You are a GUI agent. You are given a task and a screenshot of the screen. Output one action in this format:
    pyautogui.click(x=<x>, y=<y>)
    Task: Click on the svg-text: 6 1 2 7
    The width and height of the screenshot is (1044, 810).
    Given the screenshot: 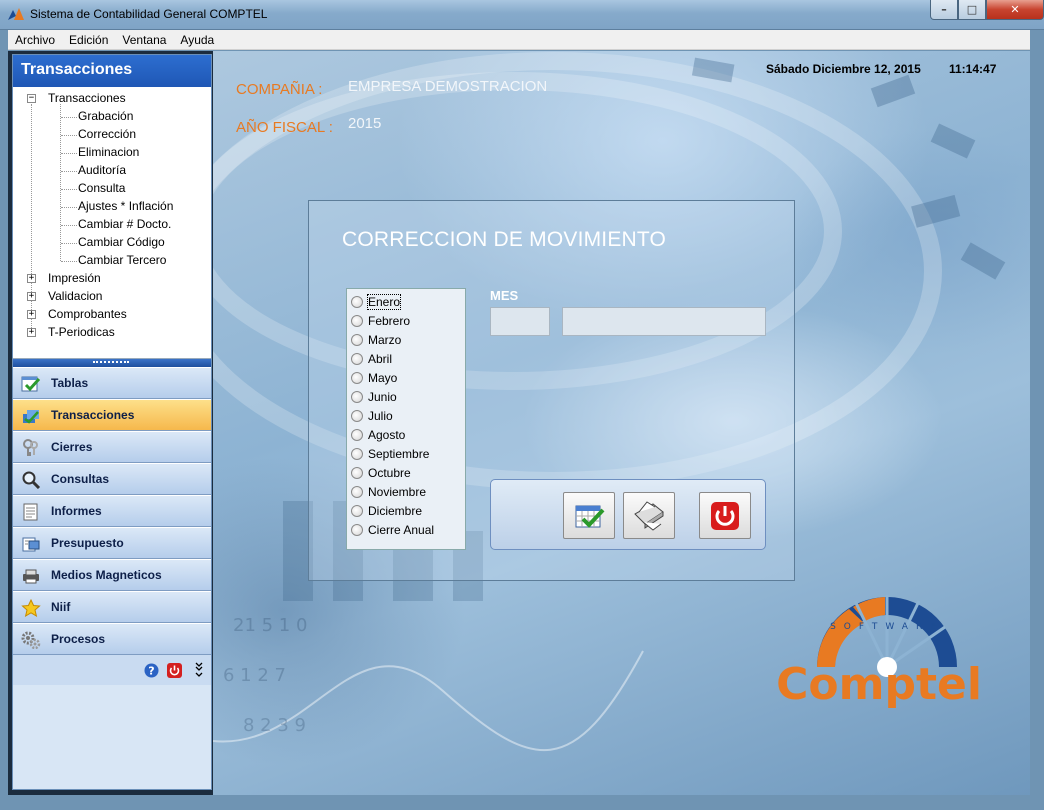 What is the action you would take?
    pyautogui.click(x=254, y=675)
    